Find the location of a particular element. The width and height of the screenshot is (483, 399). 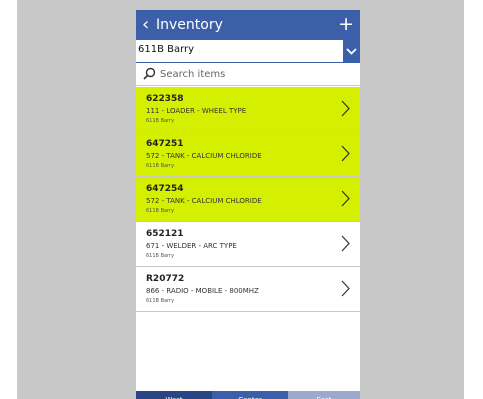

chevron-left-icon: ‹ is located at coordinates (145, 25).